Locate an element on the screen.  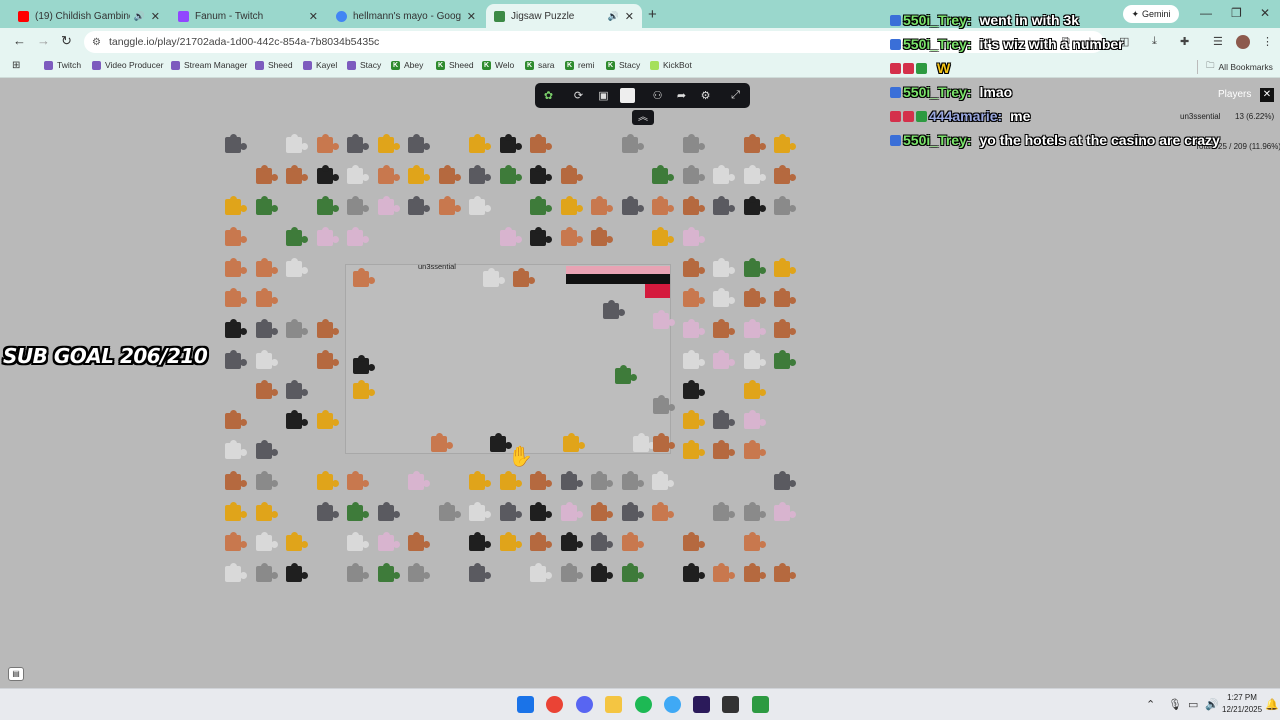
bookmark-item: Stream Manager is located at coordinates (209, 65).